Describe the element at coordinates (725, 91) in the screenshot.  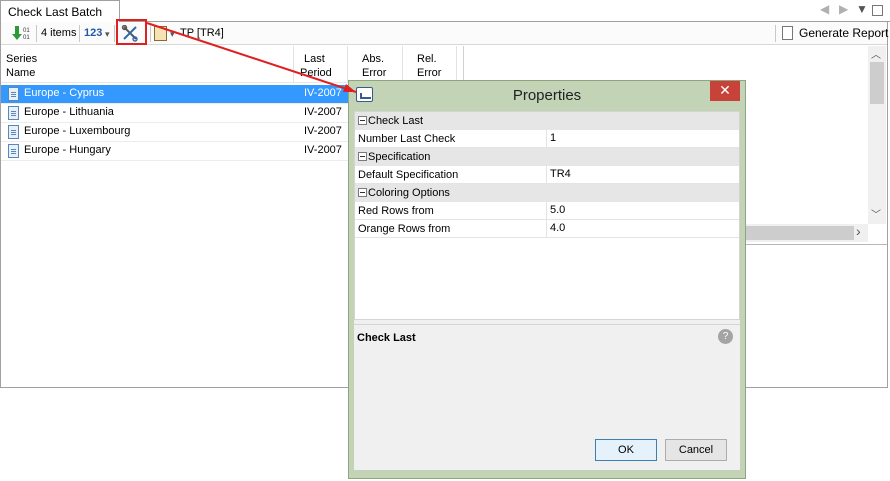
I see `close-icon: ✕` at that location.